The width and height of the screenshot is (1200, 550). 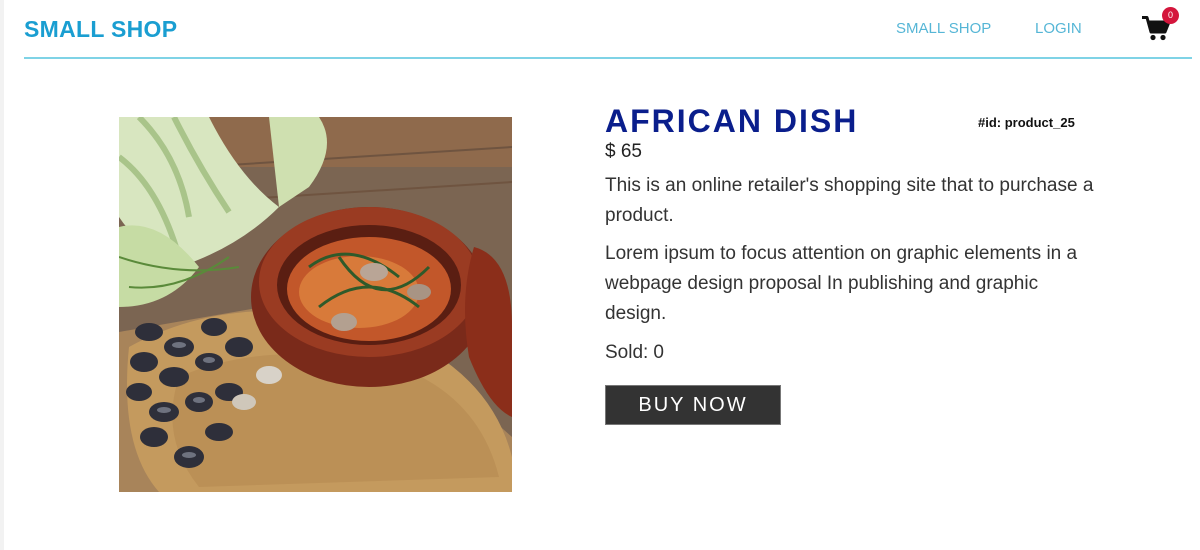 I want to click on cart-count-badge: 0, so click(x=1170, y=15).